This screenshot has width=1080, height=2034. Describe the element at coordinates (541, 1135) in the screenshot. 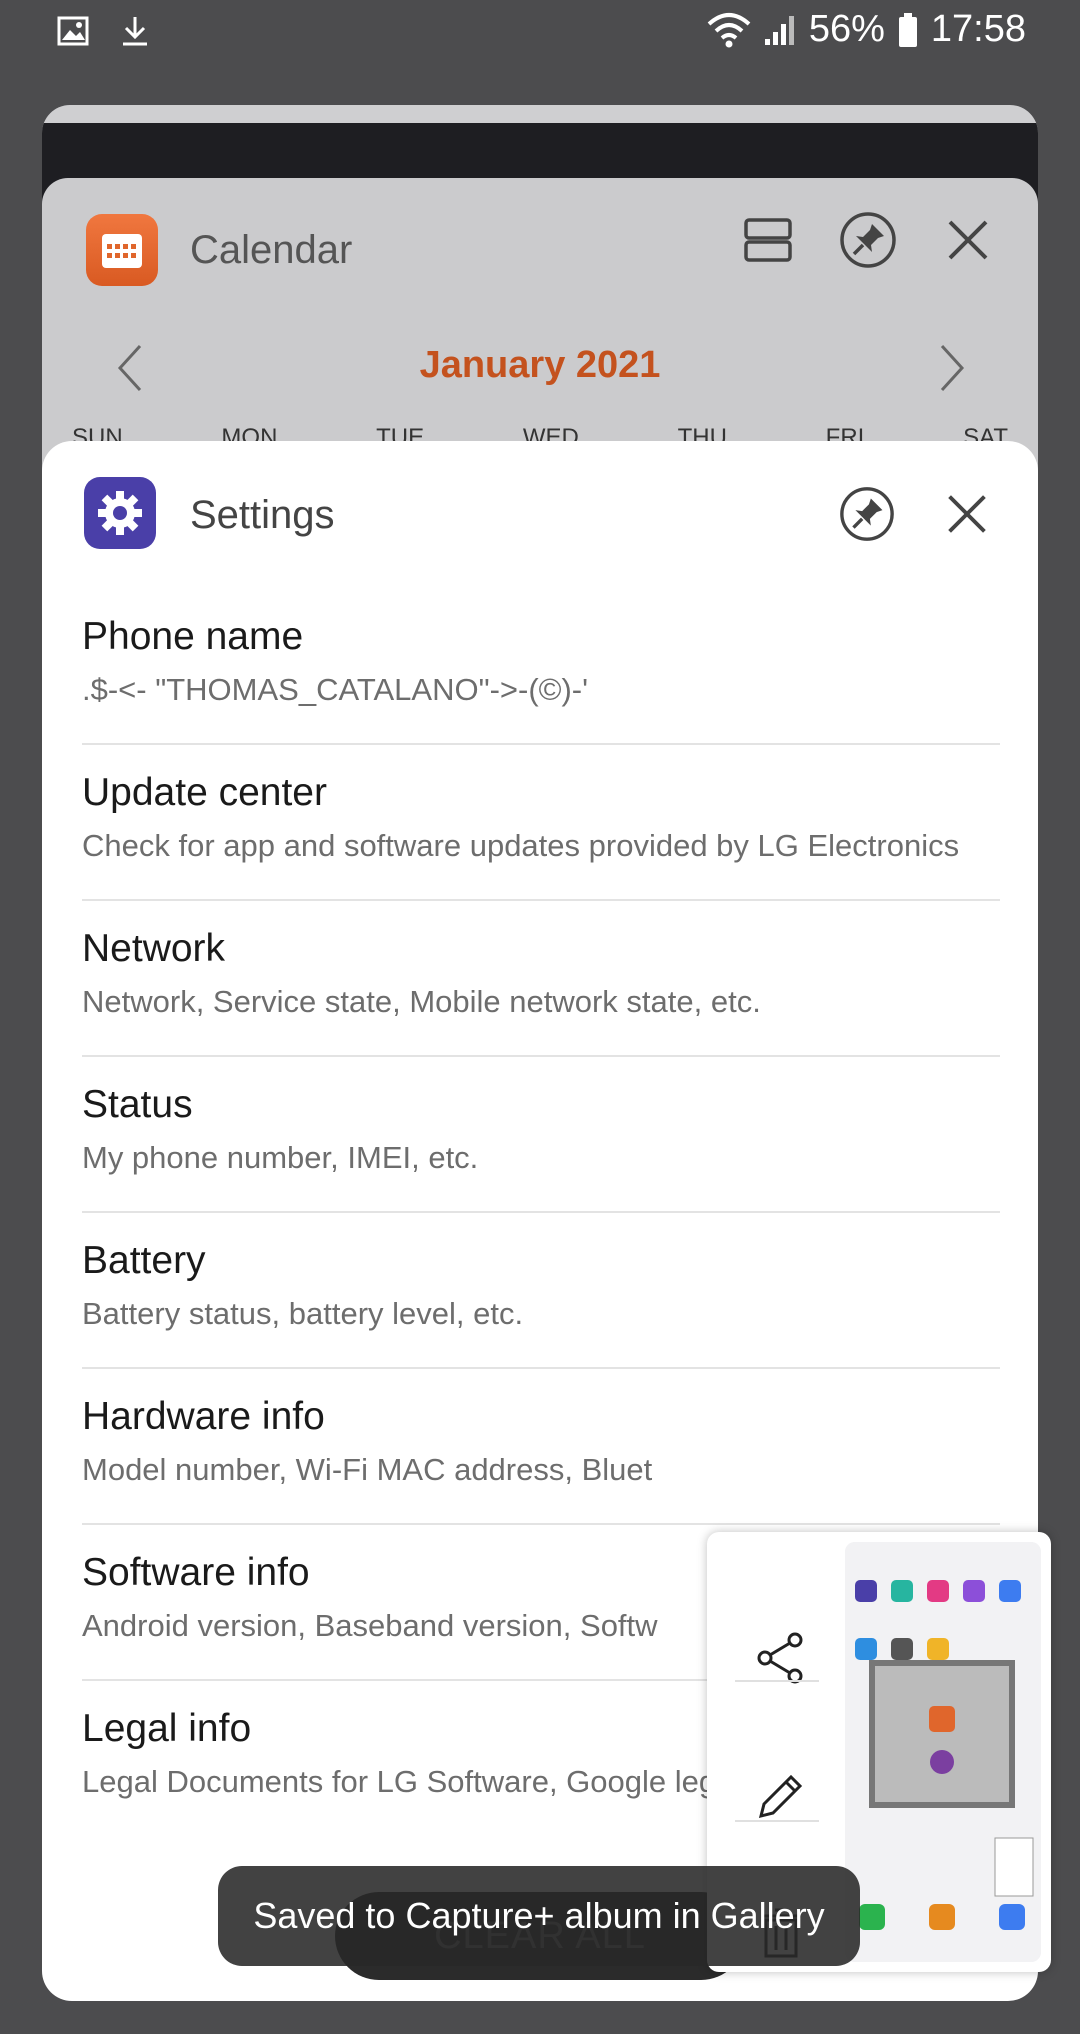

I see `settings-item-status: Status My phone number, IMEI, etc.` at that location.